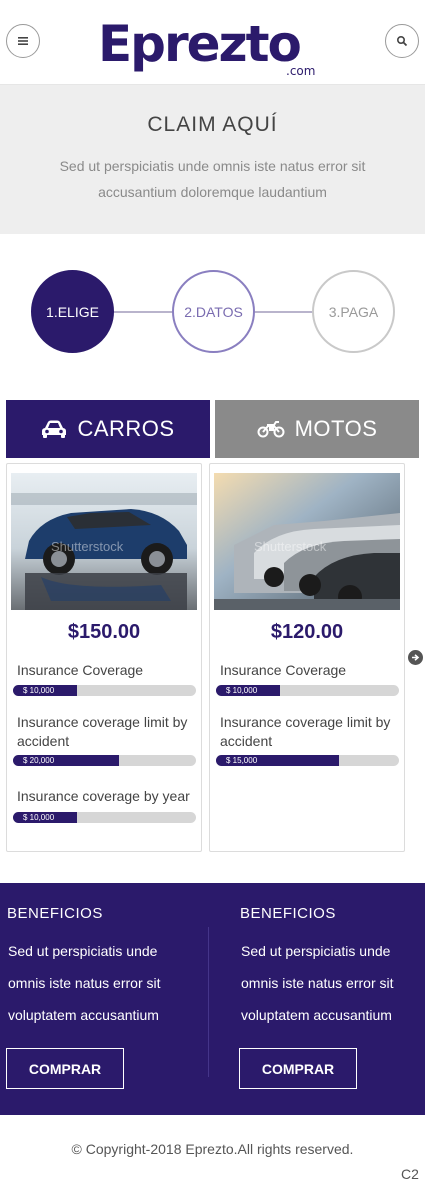  Describe the element at coordinates (103, 796) in the screenshot. I see `coverage-label: Insurance coverage by year` at that location.